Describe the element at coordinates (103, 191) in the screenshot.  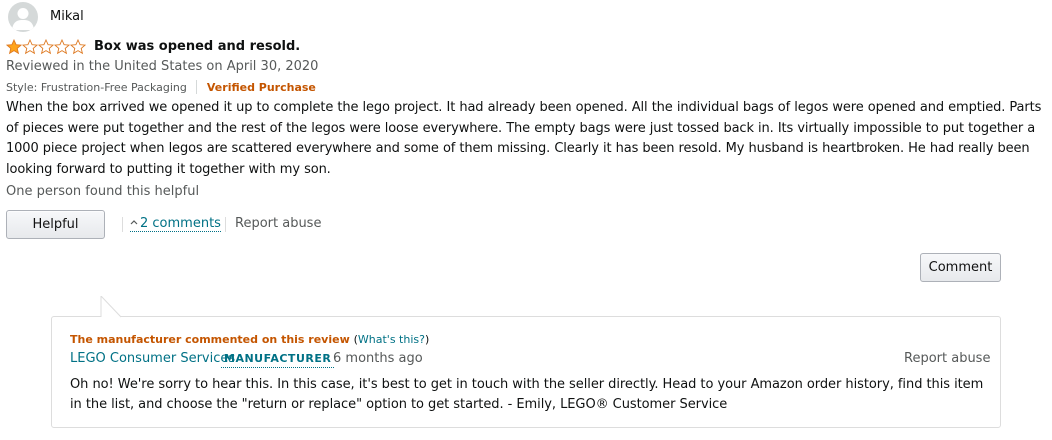
I see `helpful-count: One person found this helpful` at that location.